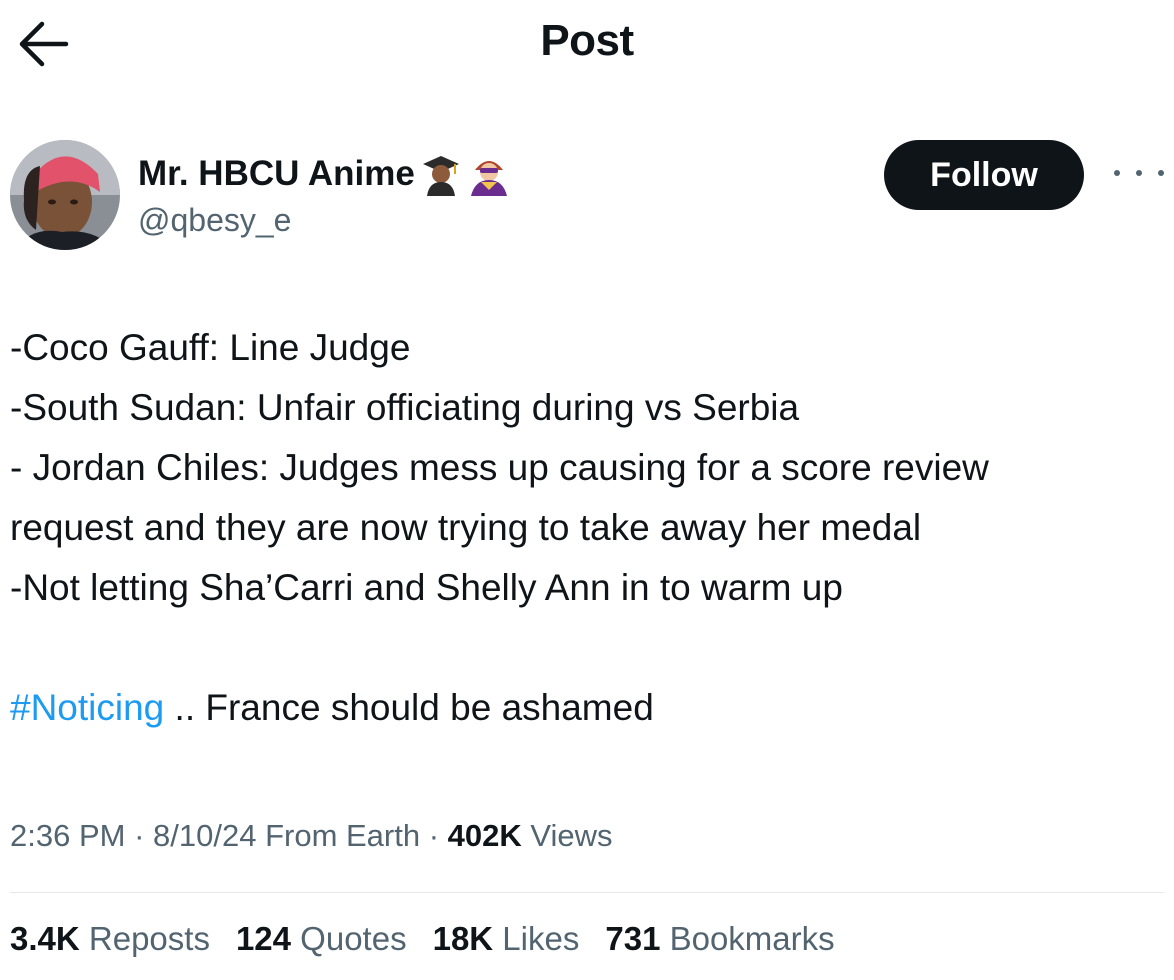  I want to click on likes-stat: 18K Likes, so click(506, 939).